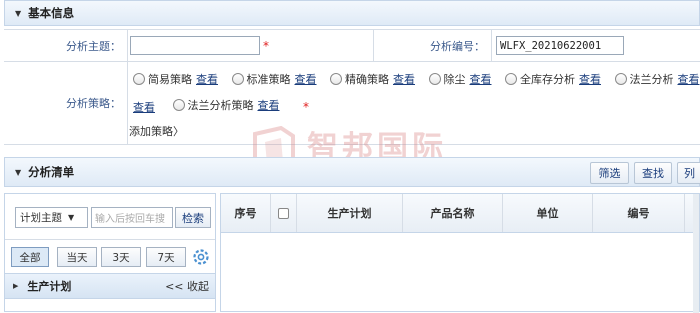  Describe the element at coordinates (548, 213) in the screenshot. I see `column-header-unit: 单位` at that location.